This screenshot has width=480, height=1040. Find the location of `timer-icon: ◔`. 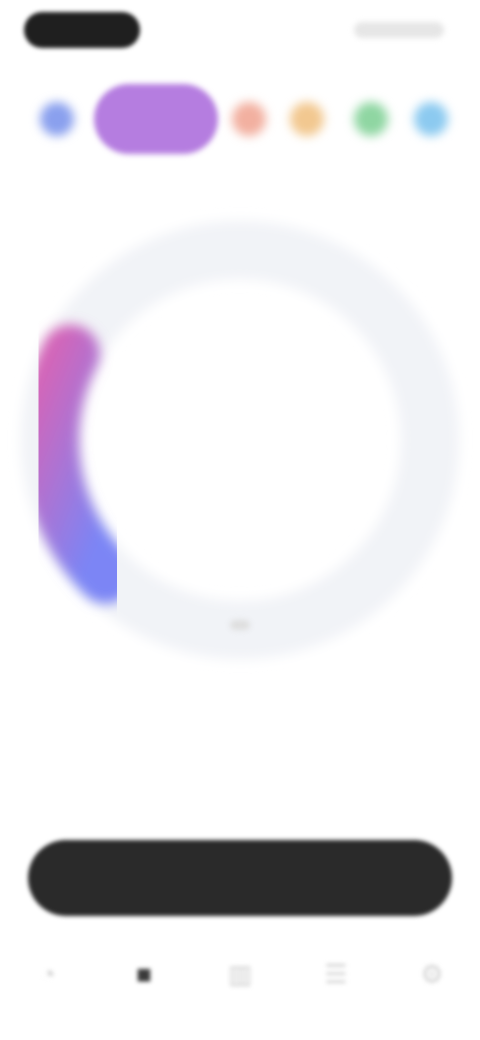

timer-icon: ◔ is located at coordinates (48, 973).